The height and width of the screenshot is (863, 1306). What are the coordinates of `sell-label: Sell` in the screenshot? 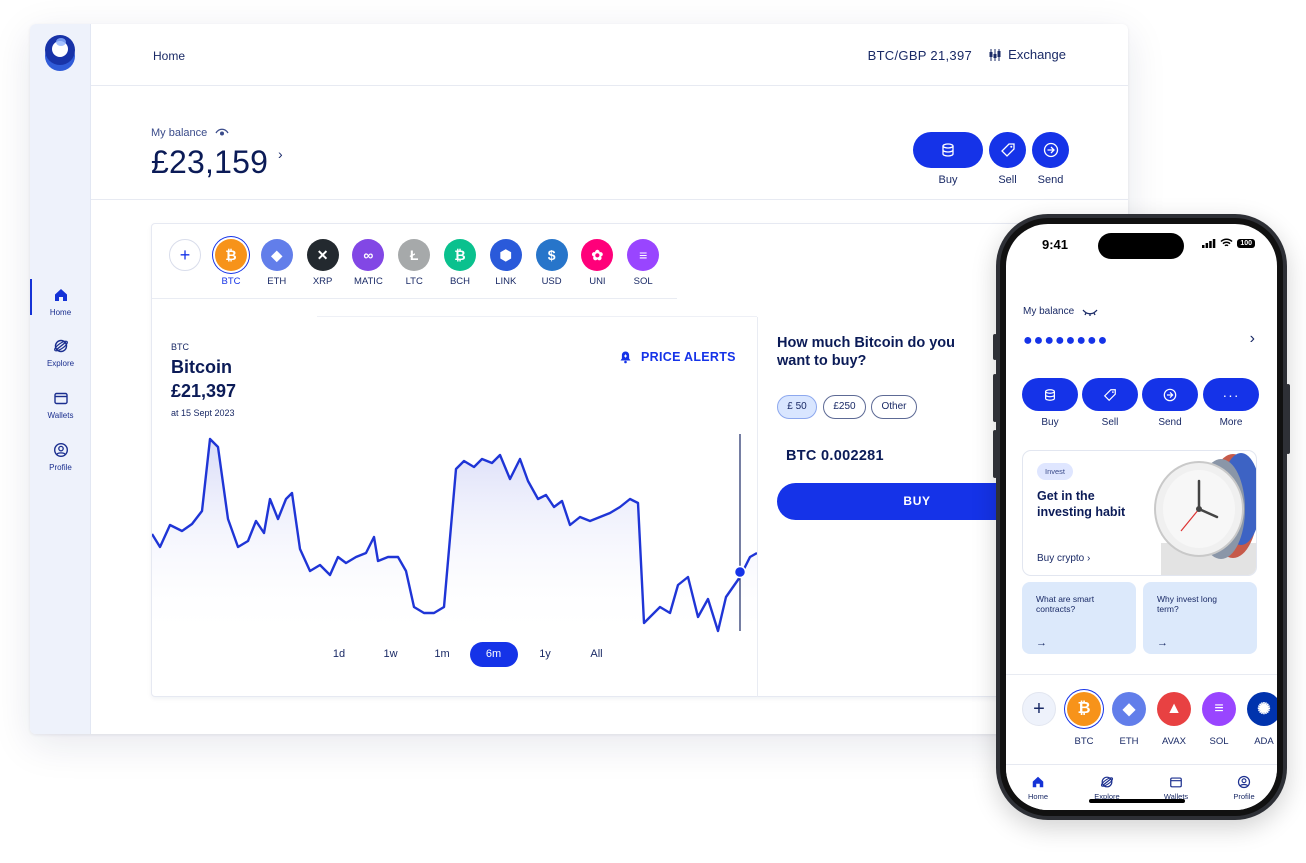 It's located at (1007, 180).